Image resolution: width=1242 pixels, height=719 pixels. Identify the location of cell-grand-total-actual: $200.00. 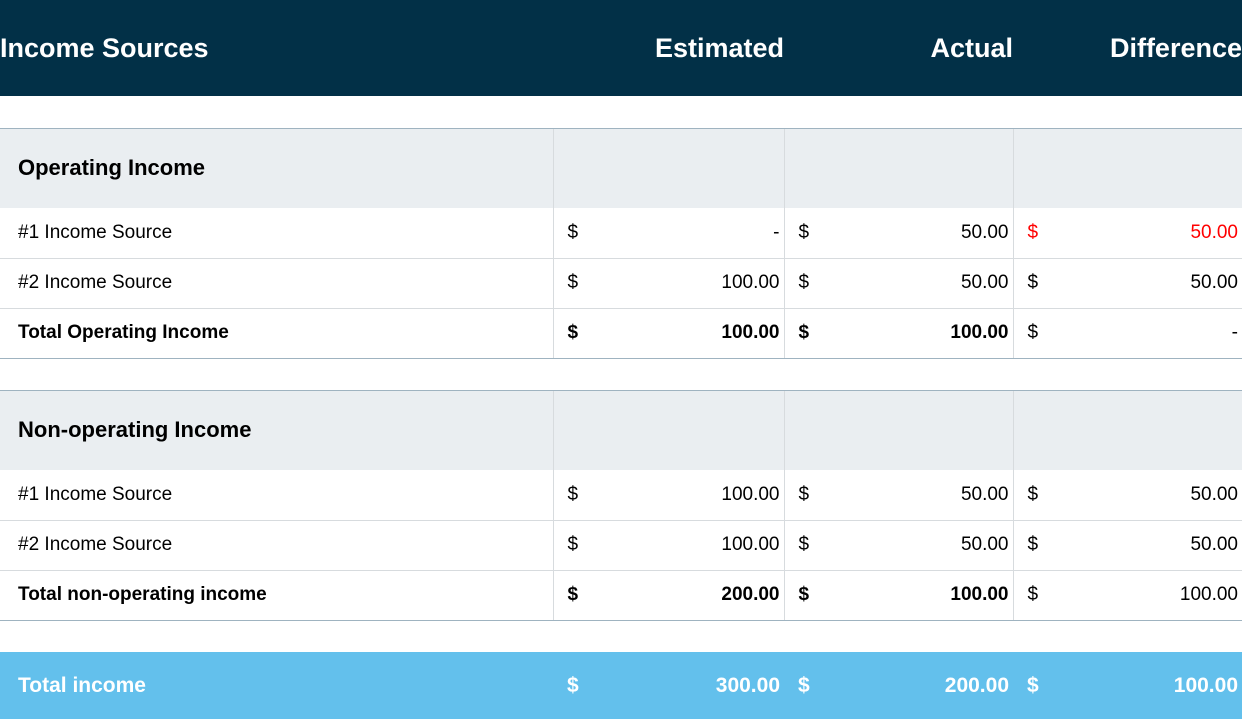
(898, 685).